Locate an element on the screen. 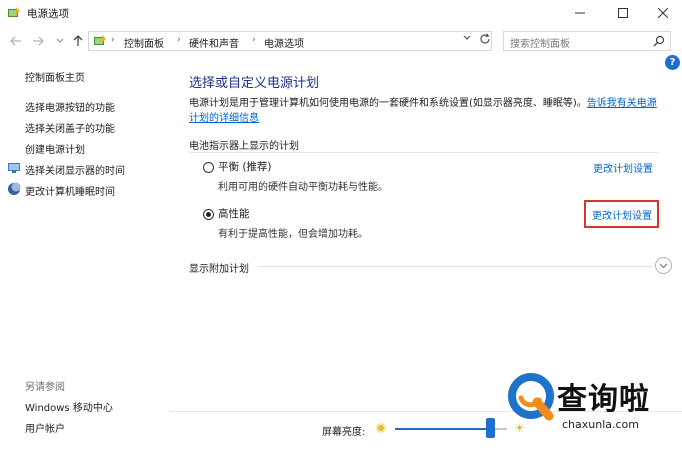 Image resolution: width=682 pixels, height=450 pixels. plan-name-high-performance: 高性能 is located at coordinates (234, 213).